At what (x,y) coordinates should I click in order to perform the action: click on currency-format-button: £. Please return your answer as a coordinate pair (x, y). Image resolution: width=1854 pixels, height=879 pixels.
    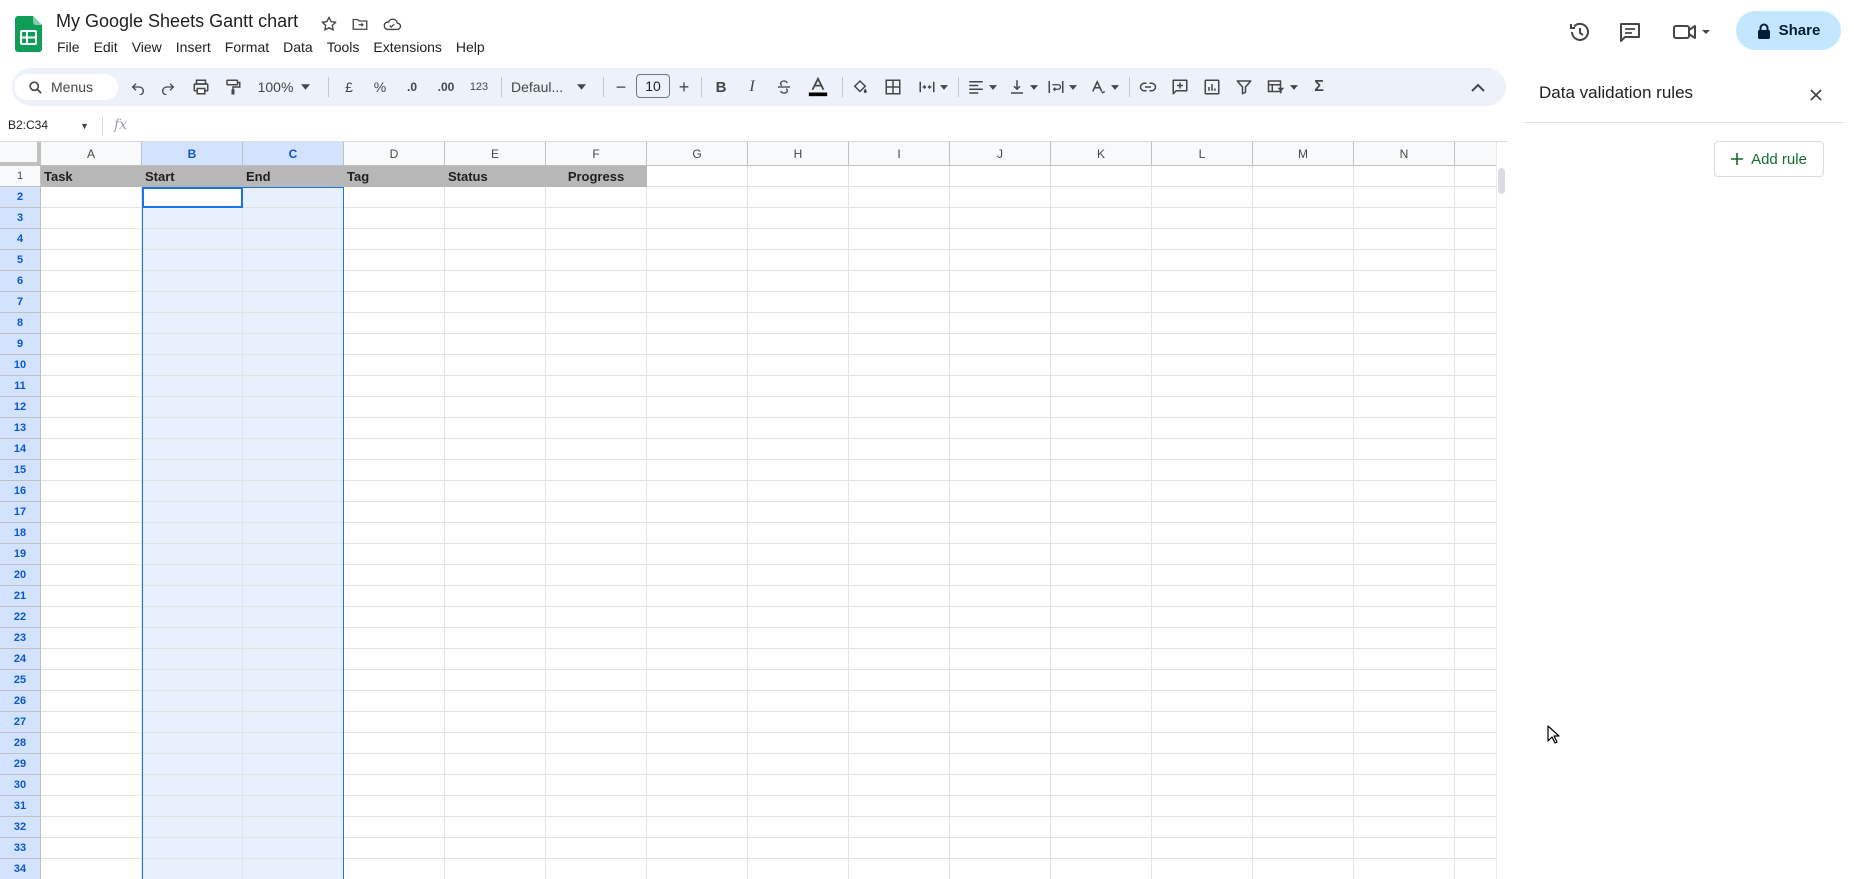
    Looking at the image, I should click on (349, 87).